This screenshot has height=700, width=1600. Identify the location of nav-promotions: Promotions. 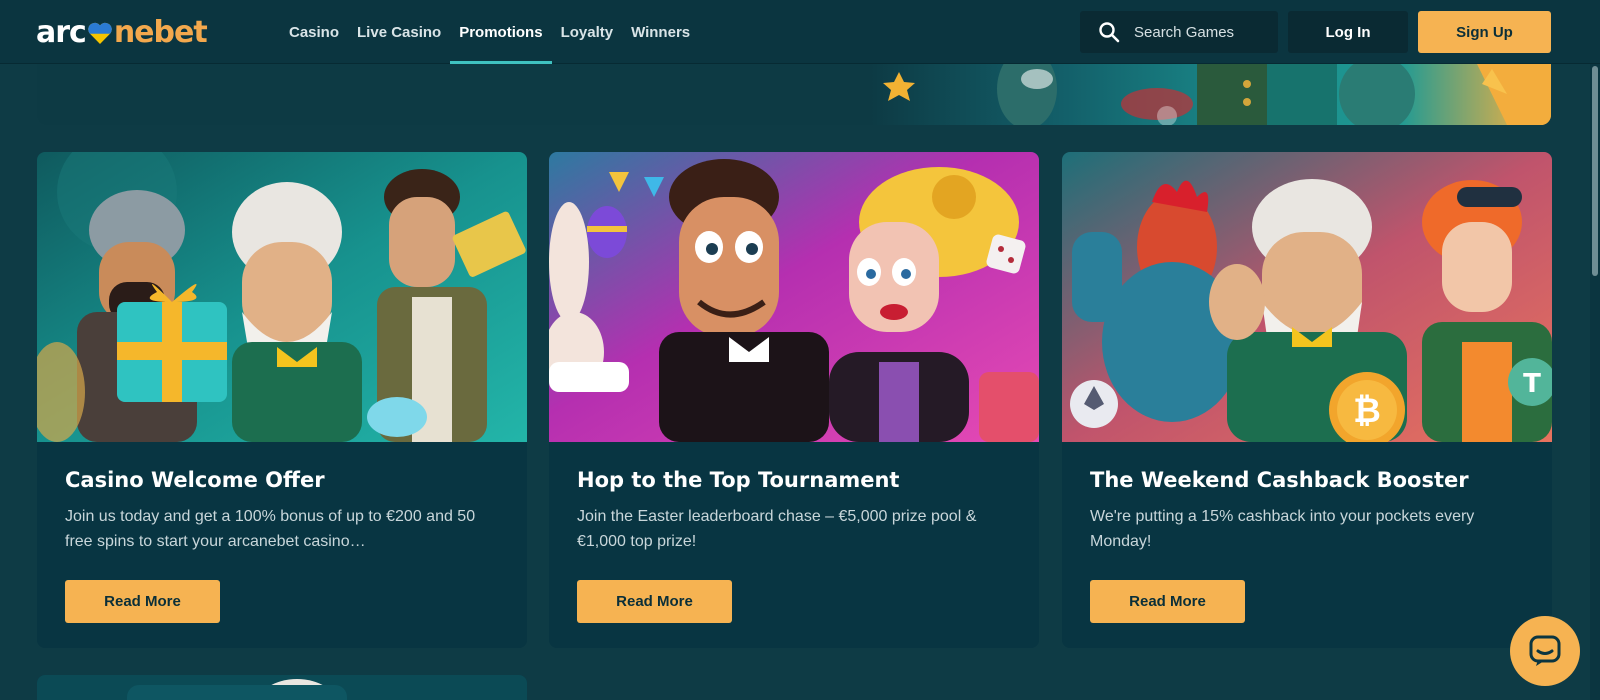
(501, 32).